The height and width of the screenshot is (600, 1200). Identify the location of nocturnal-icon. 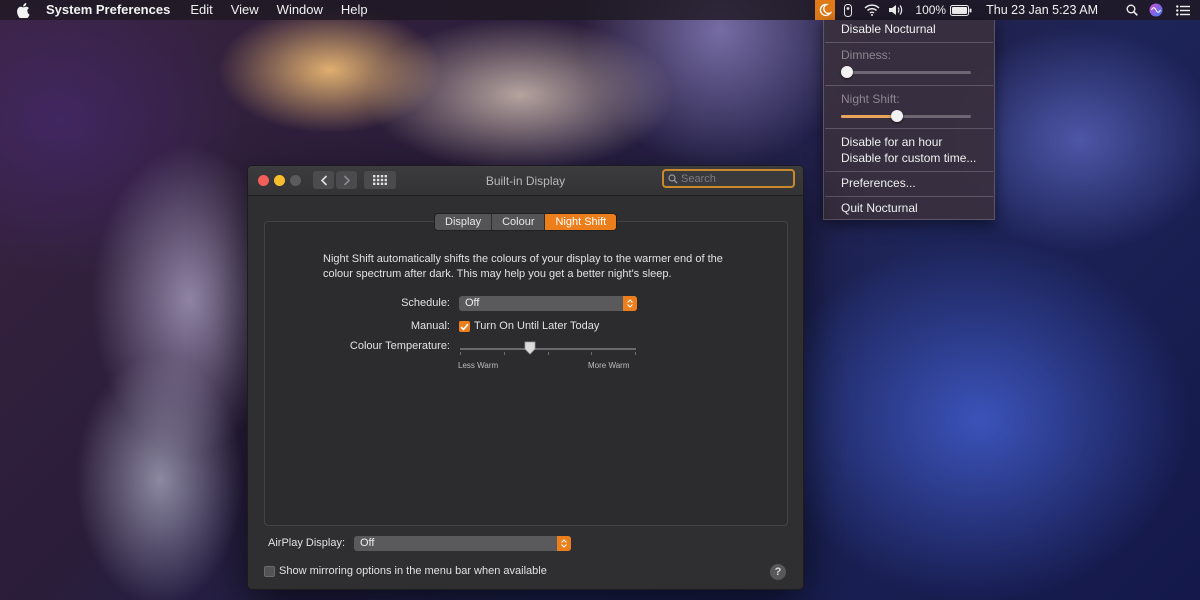
(825, 10).